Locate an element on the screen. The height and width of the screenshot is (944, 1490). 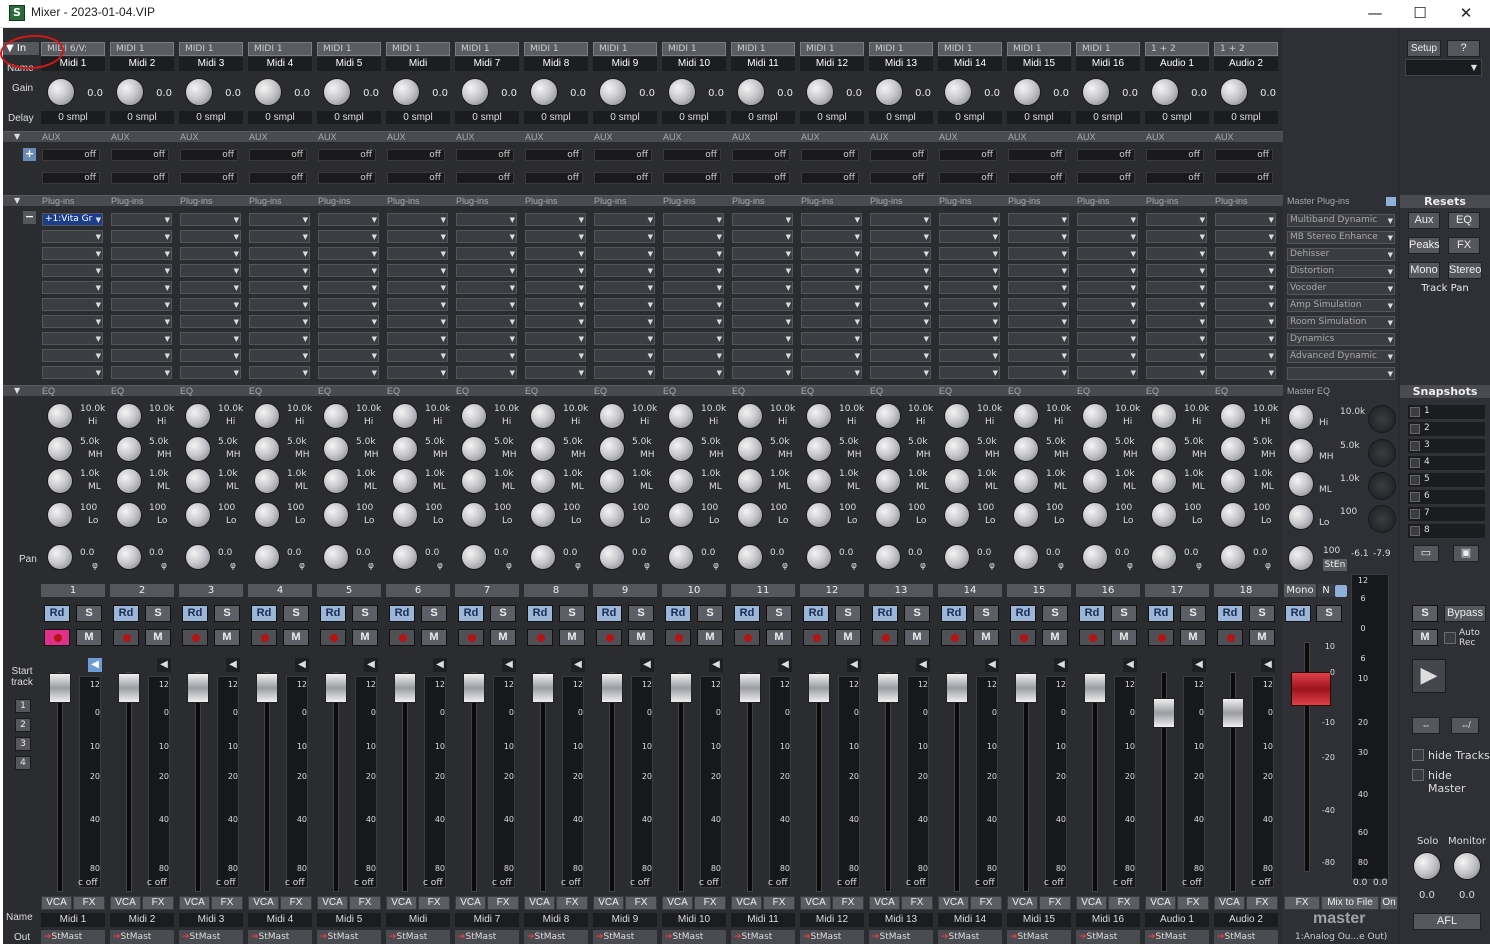
snapshot-folder-icon: ▭ is located at coordinates (1426, 553).